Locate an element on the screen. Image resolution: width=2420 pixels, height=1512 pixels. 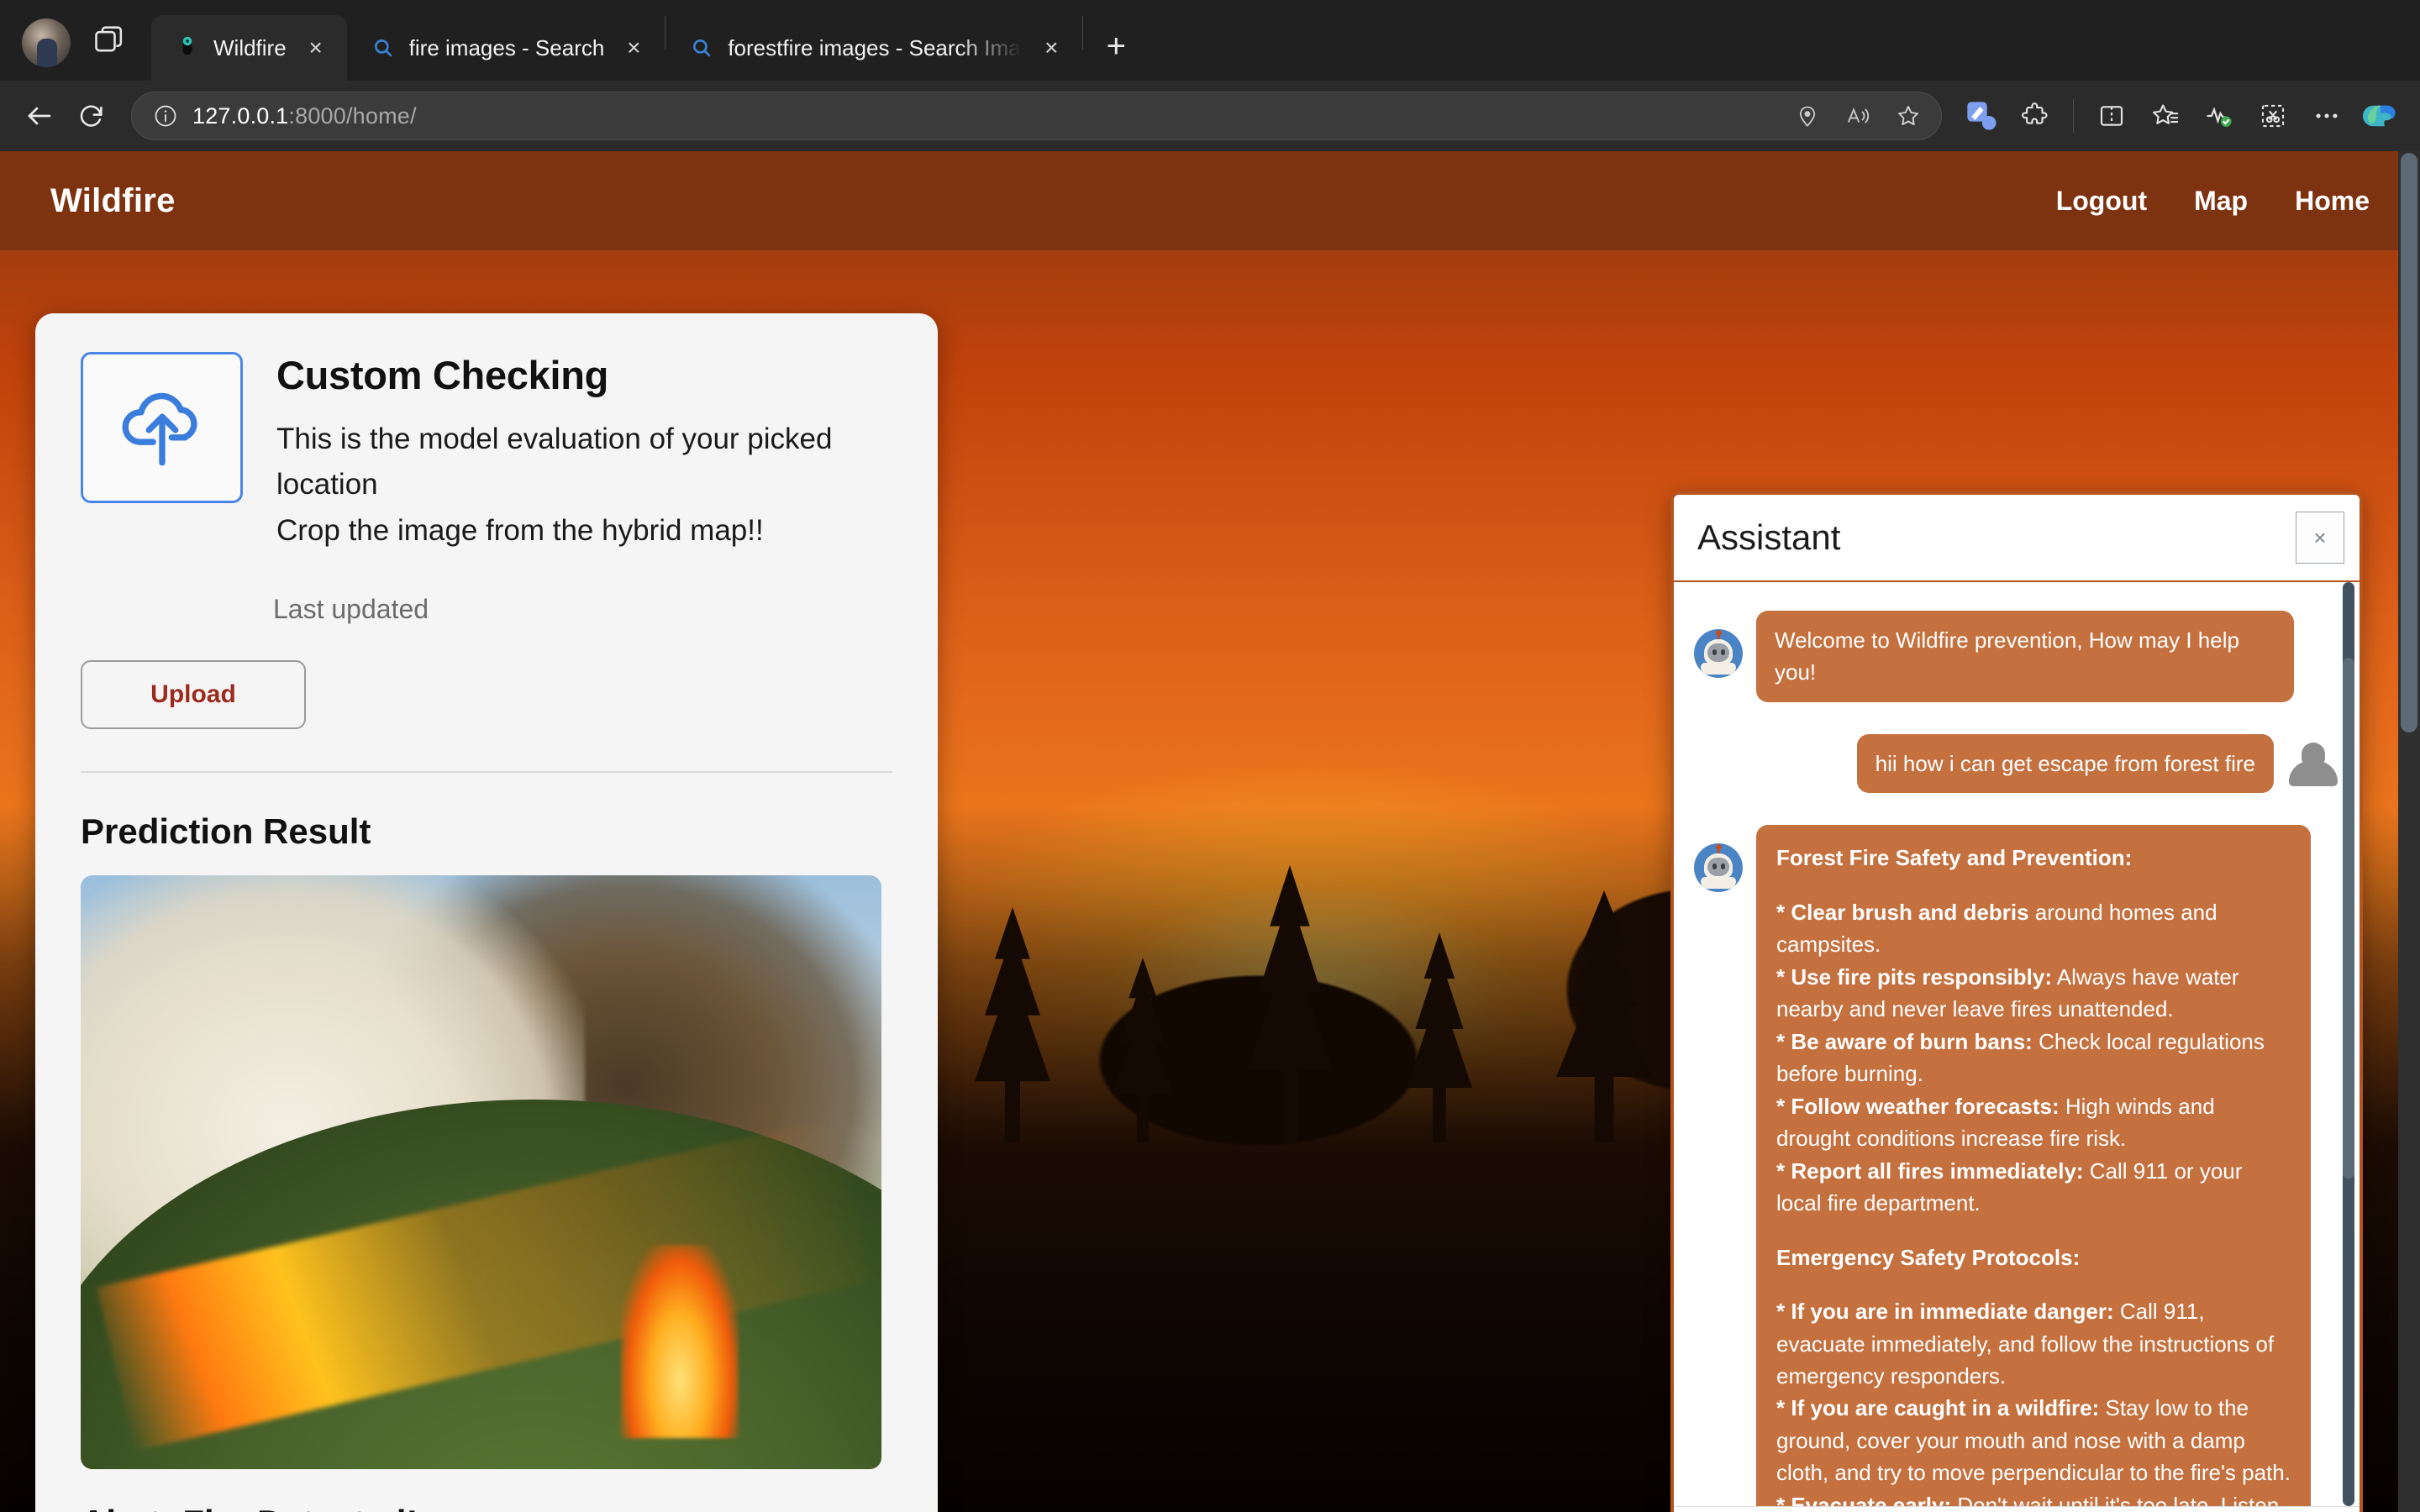
chat-header: Assistant × is located at coordinates (2017, 538).